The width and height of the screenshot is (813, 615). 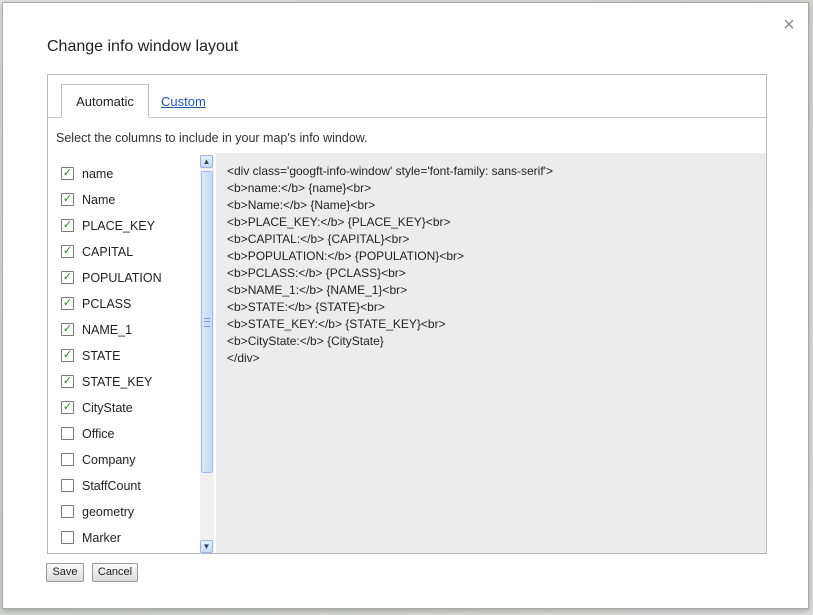 I want to click on code-line: <b>name:</b> {name}<br>, so click(x=299, y=188).